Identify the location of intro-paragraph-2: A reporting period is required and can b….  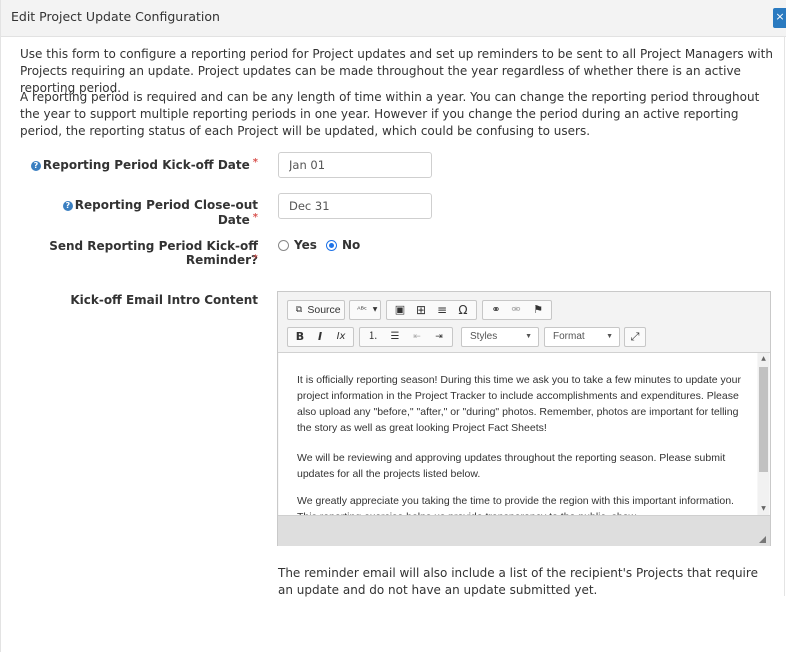
(390, 114).